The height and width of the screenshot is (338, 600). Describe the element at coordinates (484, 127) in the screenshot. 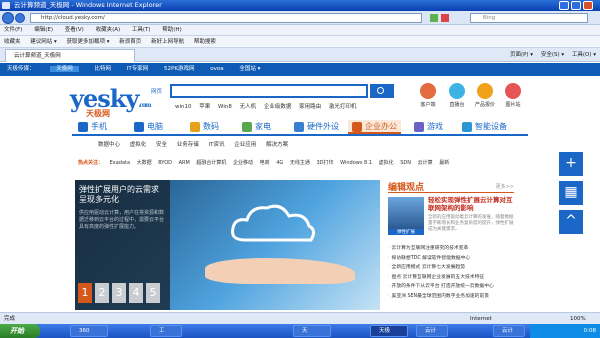

I see `category-smart: 智能设备` at that location.